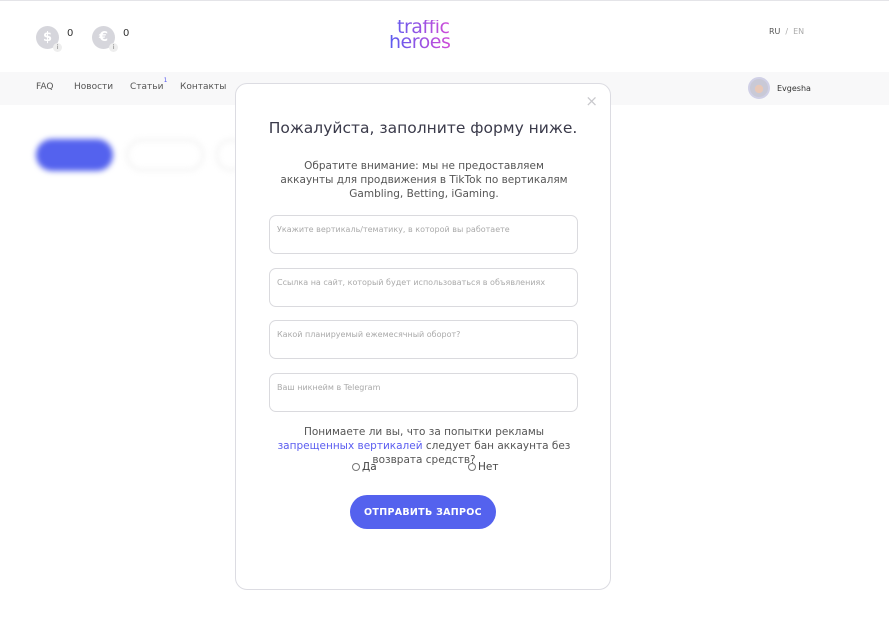 The width and height of the screenshot is (889, 630). Describe the element at coordinates (105, 39) in the screenshot. I see `euro-icon: € i` at that location.